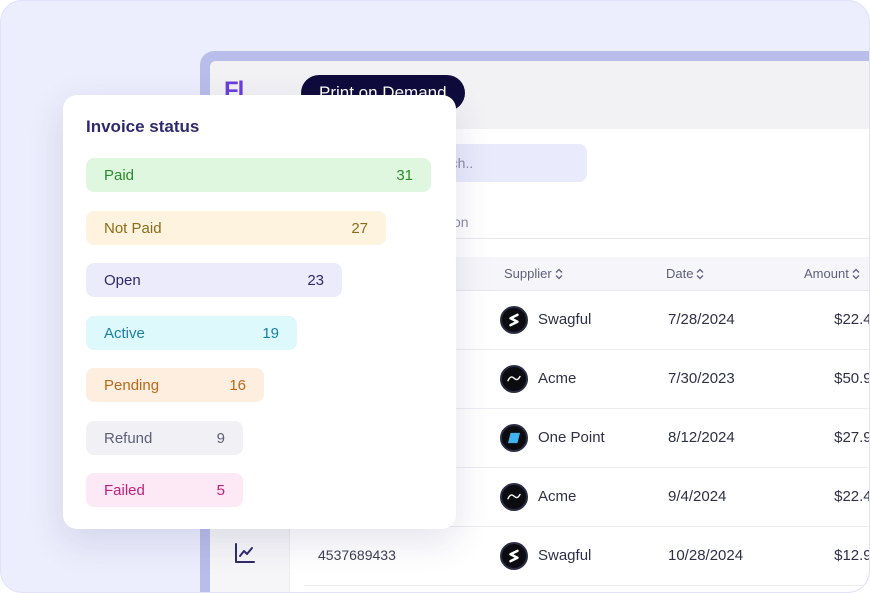  What do you see at coordinates (513, 163) in the screenshot?
I see `search-input: rch..` at bounding box center [513, 163].